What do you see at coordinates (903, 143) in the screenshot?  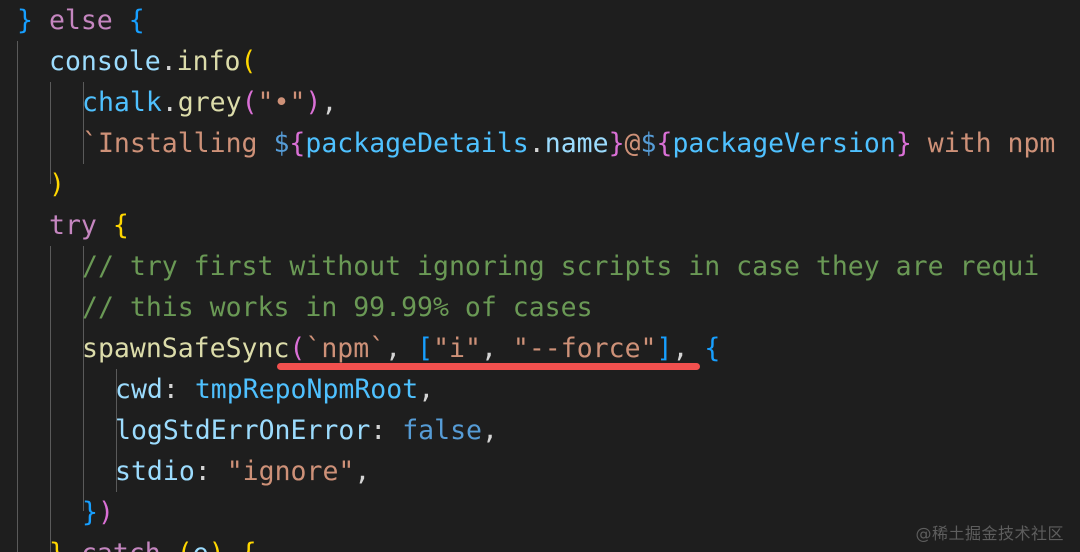 I see `token-interp-brace-close-2: }` at bounding box center [903, 143].